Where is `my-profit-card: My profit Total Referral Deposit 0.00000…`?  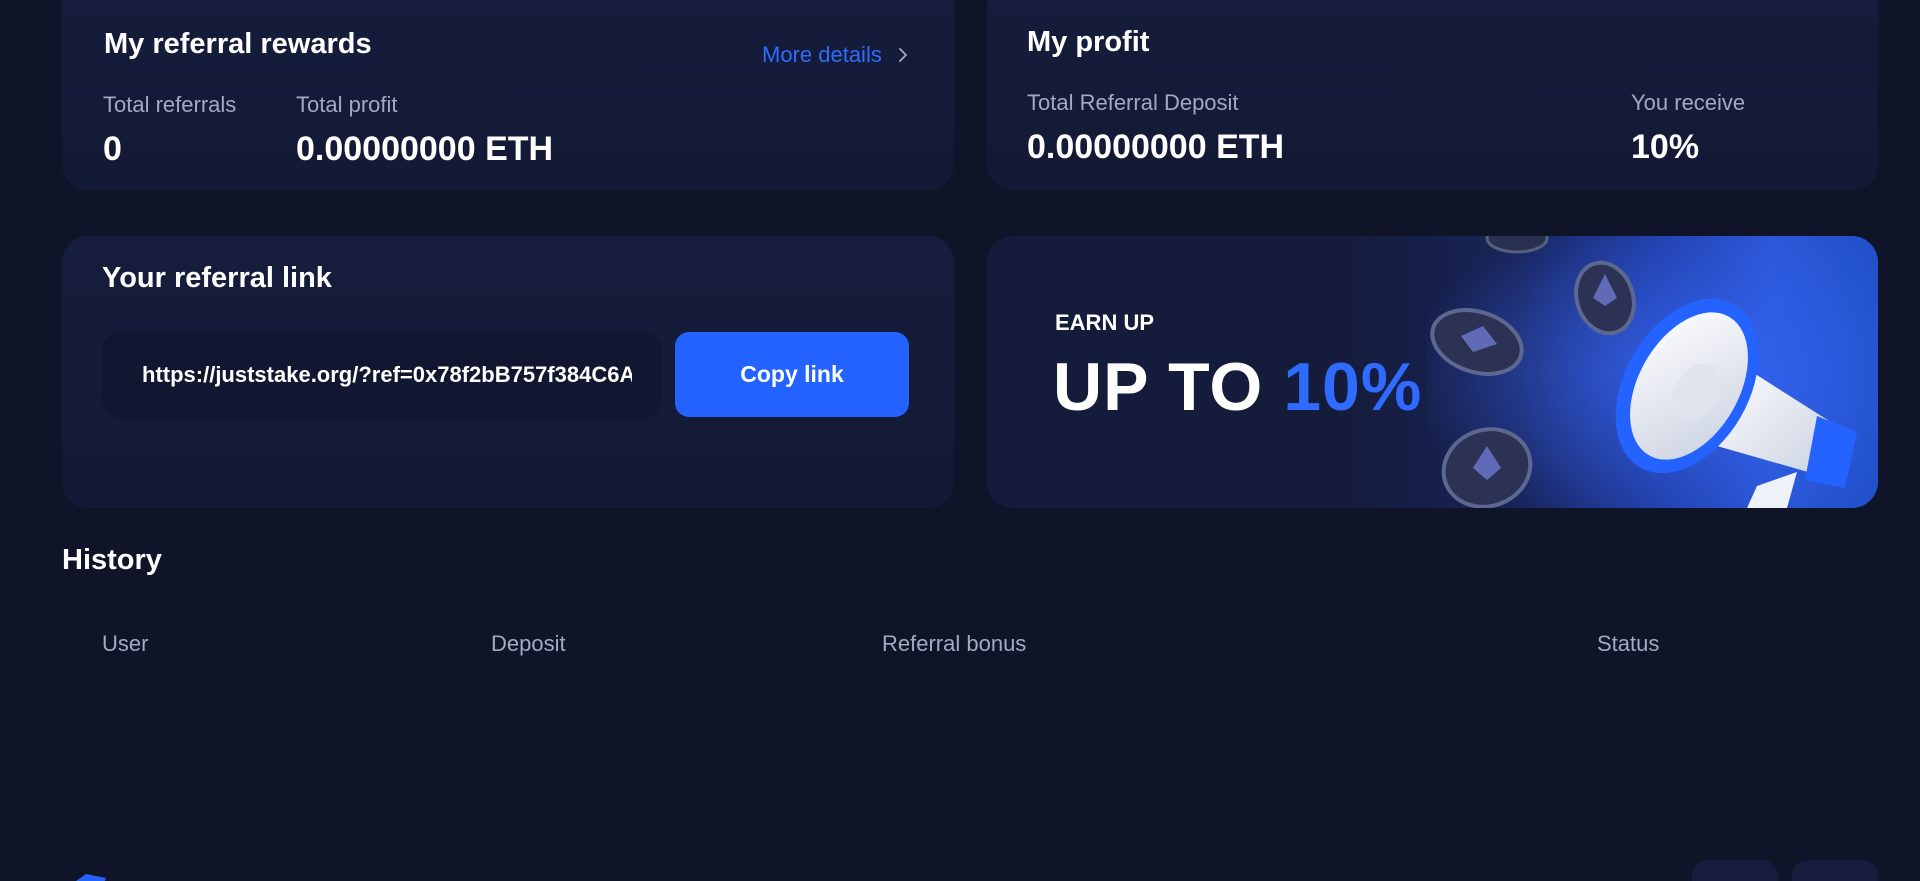 my-profit-card: My profit Total Referral Deposit 0.00000… is located at coordinates (1432, 95).